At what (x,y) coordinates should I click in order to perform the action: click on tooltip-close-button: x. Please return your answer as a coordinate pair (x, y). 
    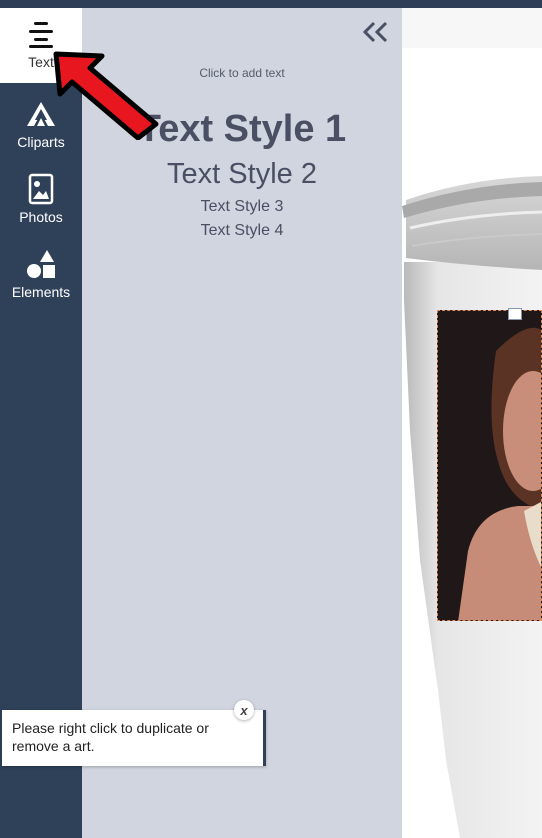
    Looking at the image, I should click on (244, 710).